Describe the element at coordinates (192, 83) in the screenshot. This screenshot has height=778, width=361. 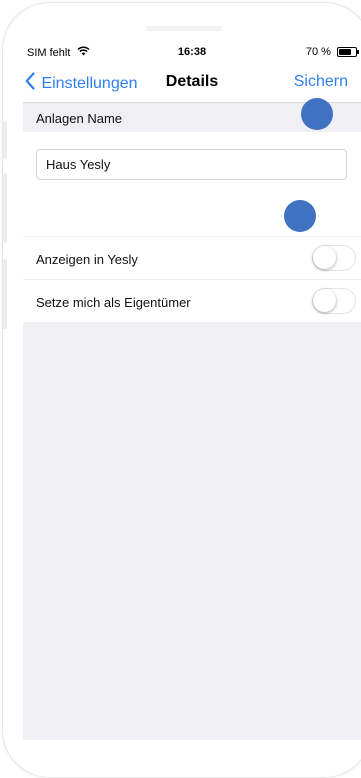
I see `navigation-bar: Einstellungen Details Sichern` at that location.